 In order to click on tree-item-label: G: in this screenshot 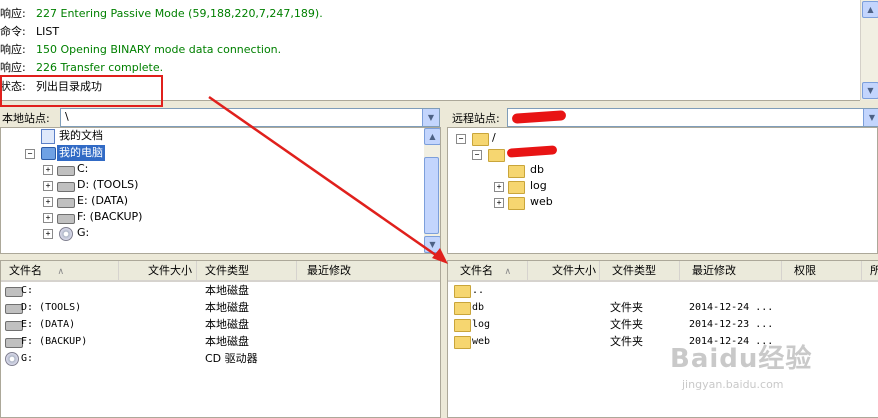, I will do `click(83, 232)`.